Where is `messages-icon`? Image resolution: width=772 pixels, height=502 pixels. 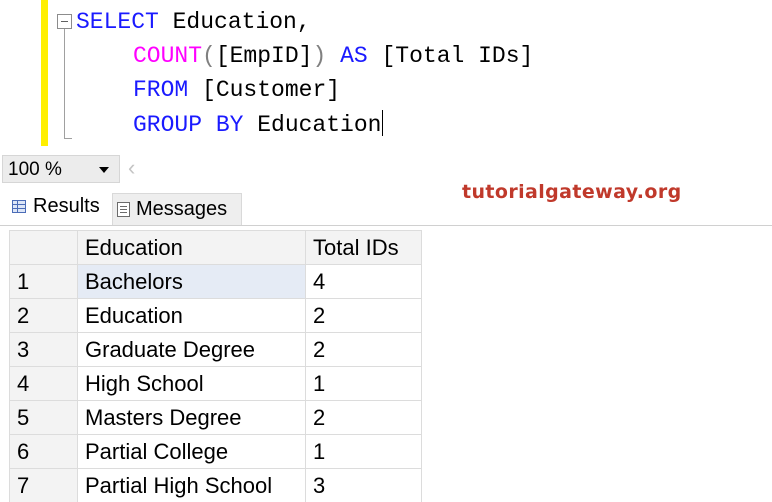 messages-icon is located at coordinates (123, 209).